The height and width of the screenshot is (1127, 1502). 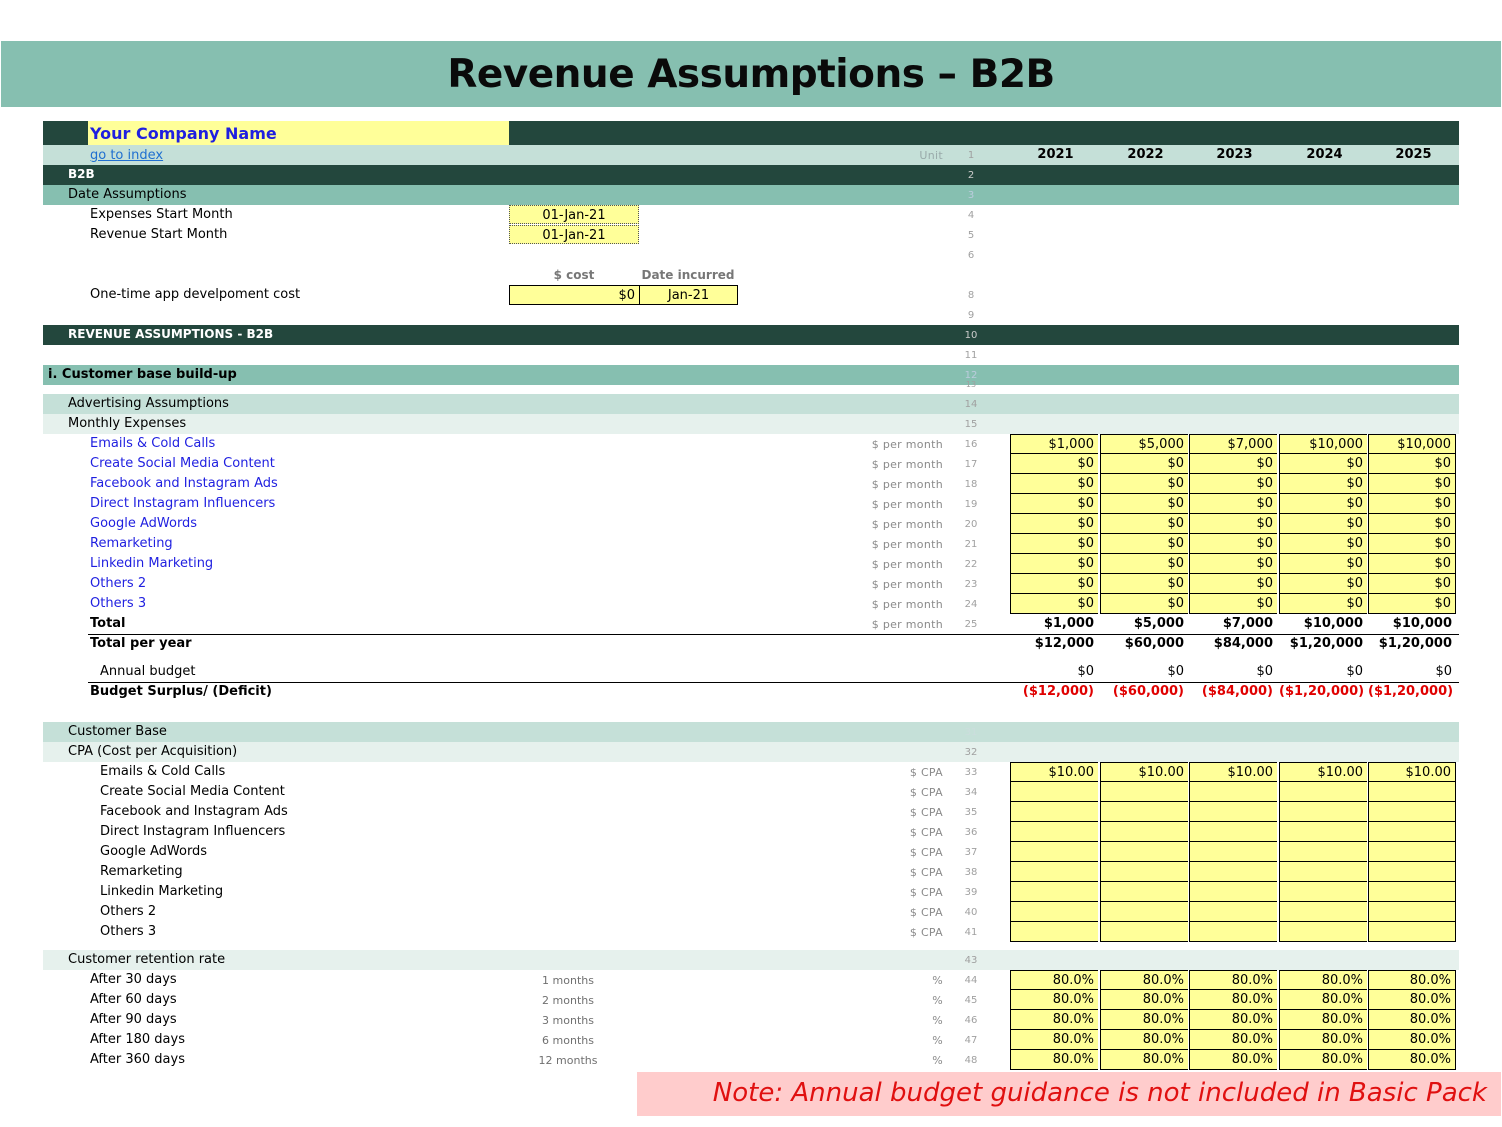 I want to click on budget-2024: $0, so click(x=1323, y=671).